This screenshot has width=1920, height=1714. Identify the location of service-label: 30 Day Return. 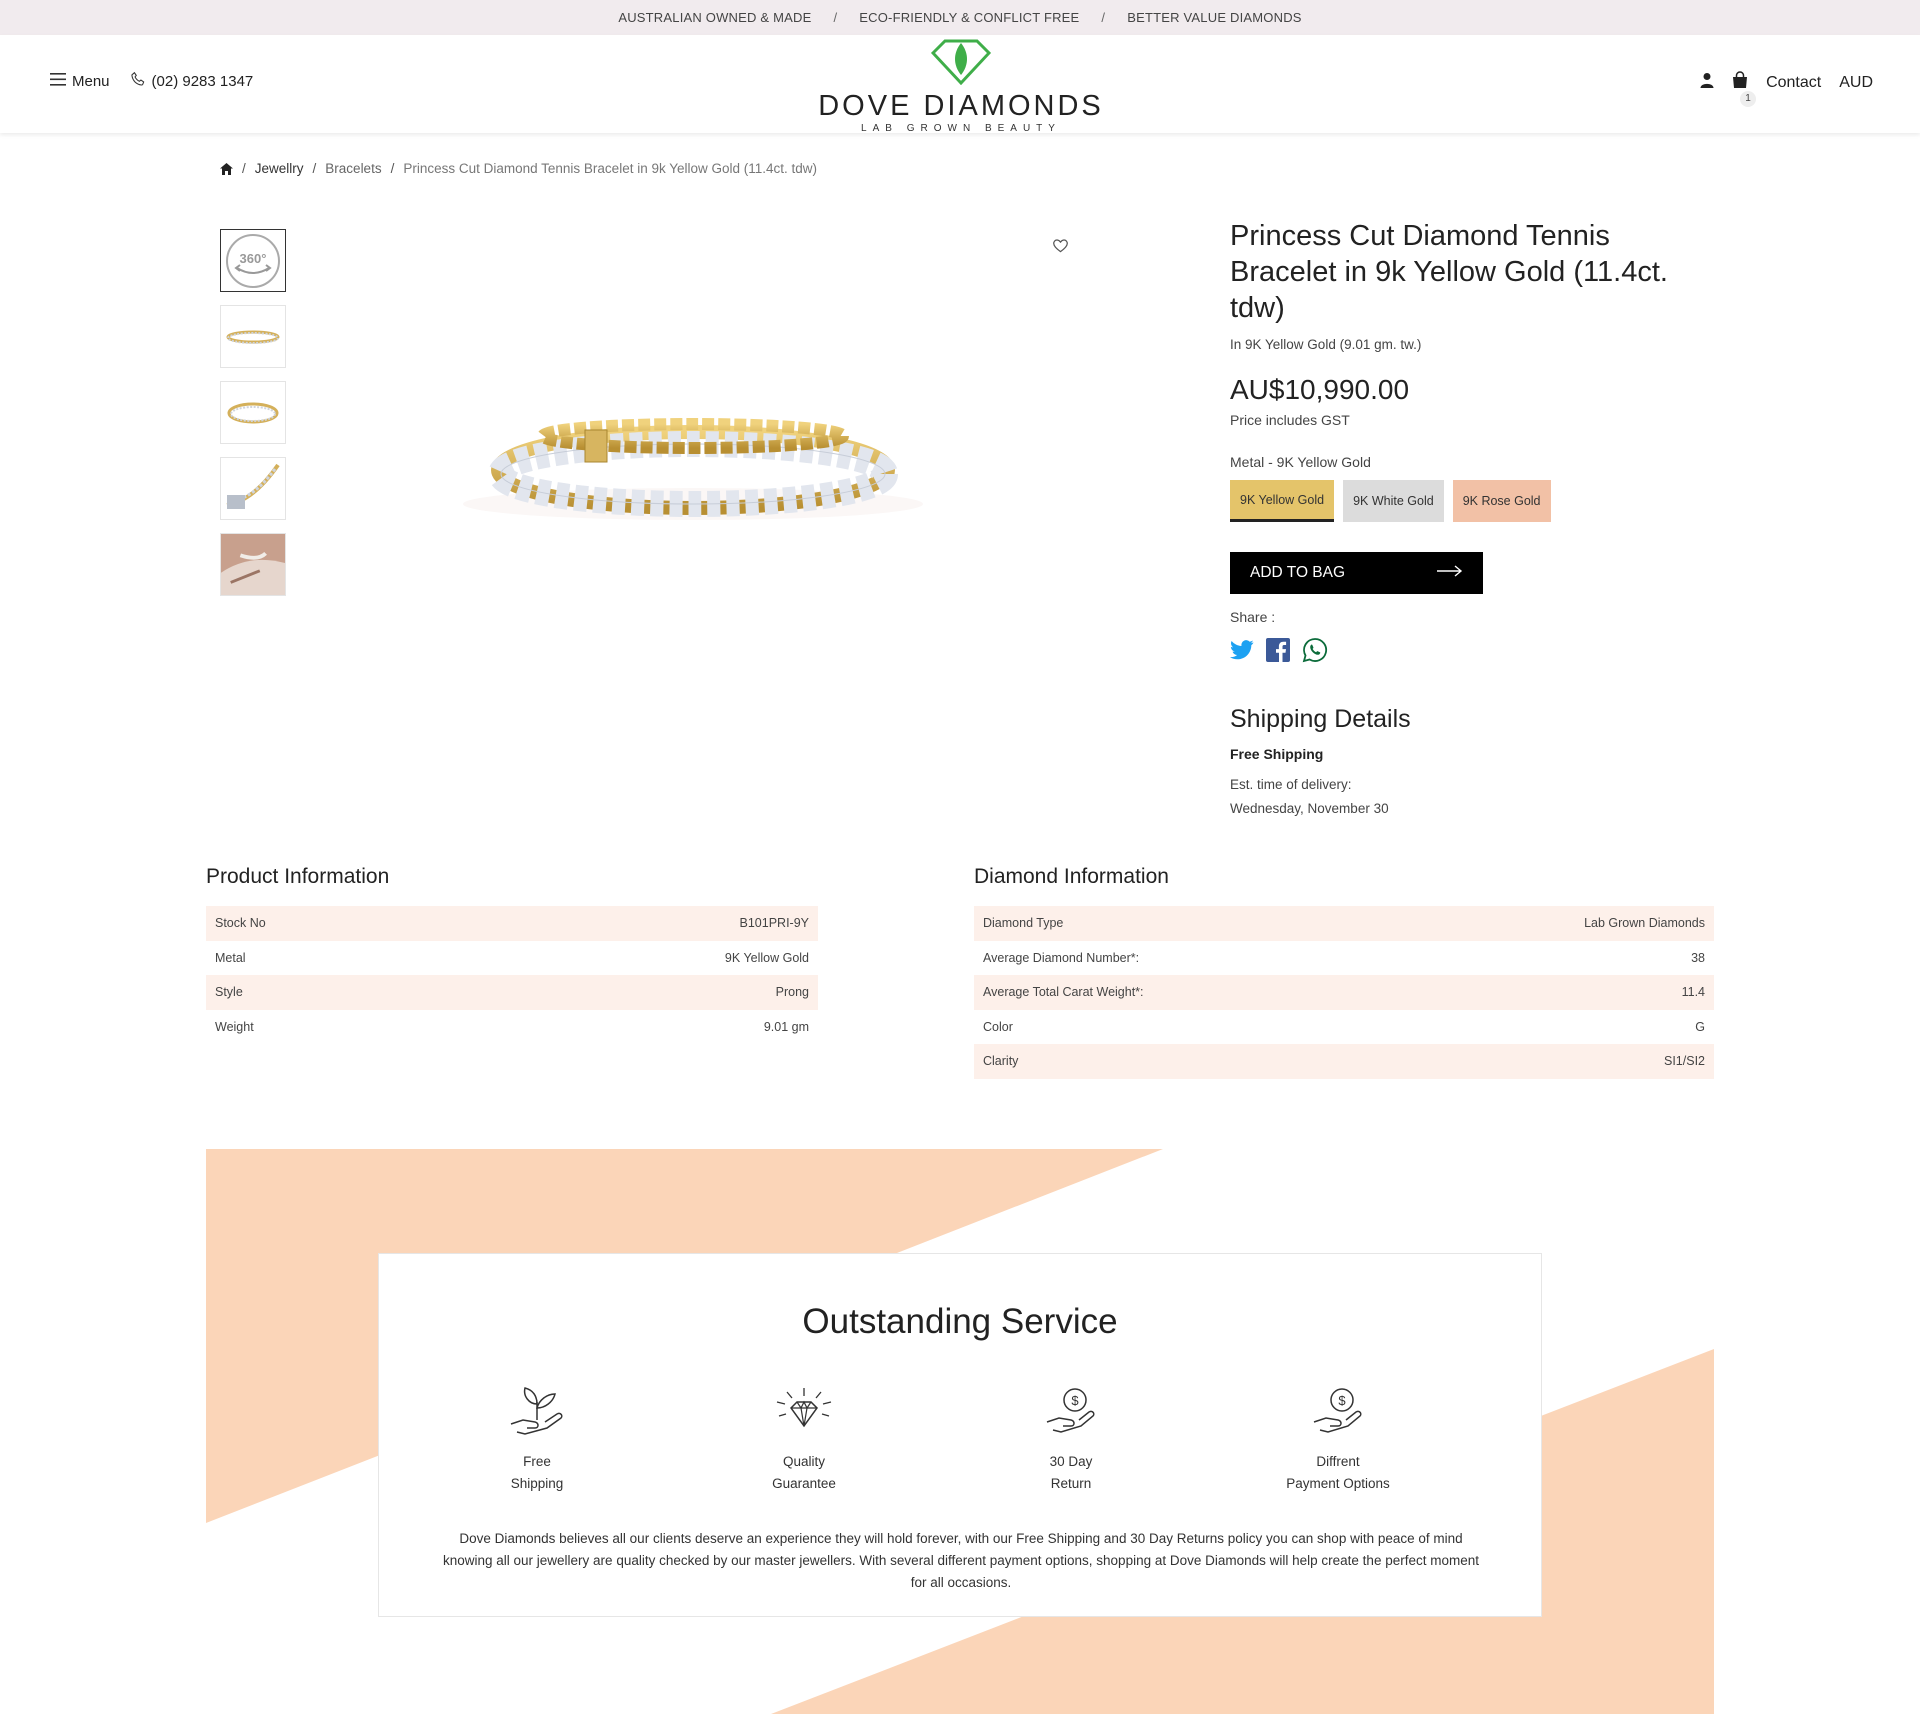
(1071, 1473).